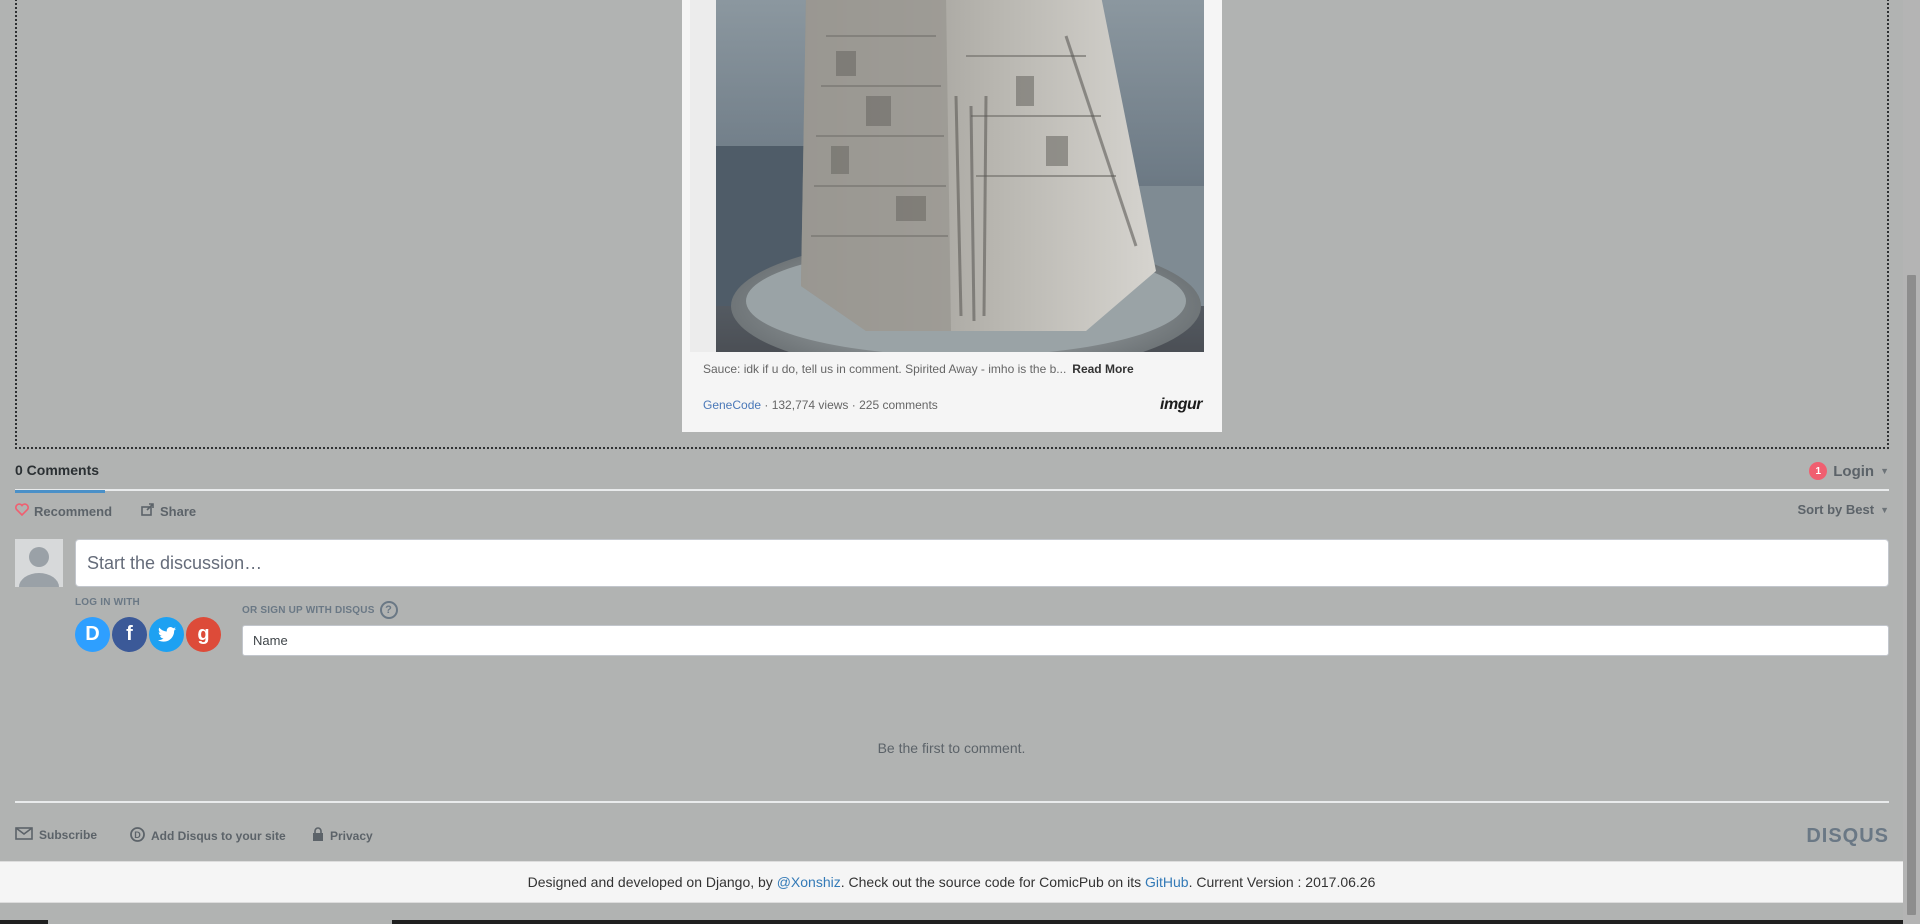  What do you see at coordinates (1818, 471) in the screenshot?
I see `notification-badge: 1` at bounding box center [1818, 471].